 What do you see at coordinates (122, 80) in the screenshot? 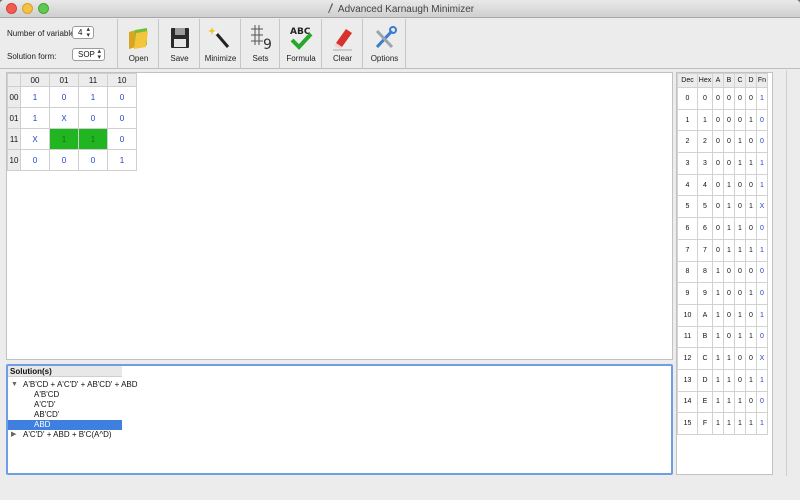
I see `kmap-col-header: 10` at bounding box center [122, 80].